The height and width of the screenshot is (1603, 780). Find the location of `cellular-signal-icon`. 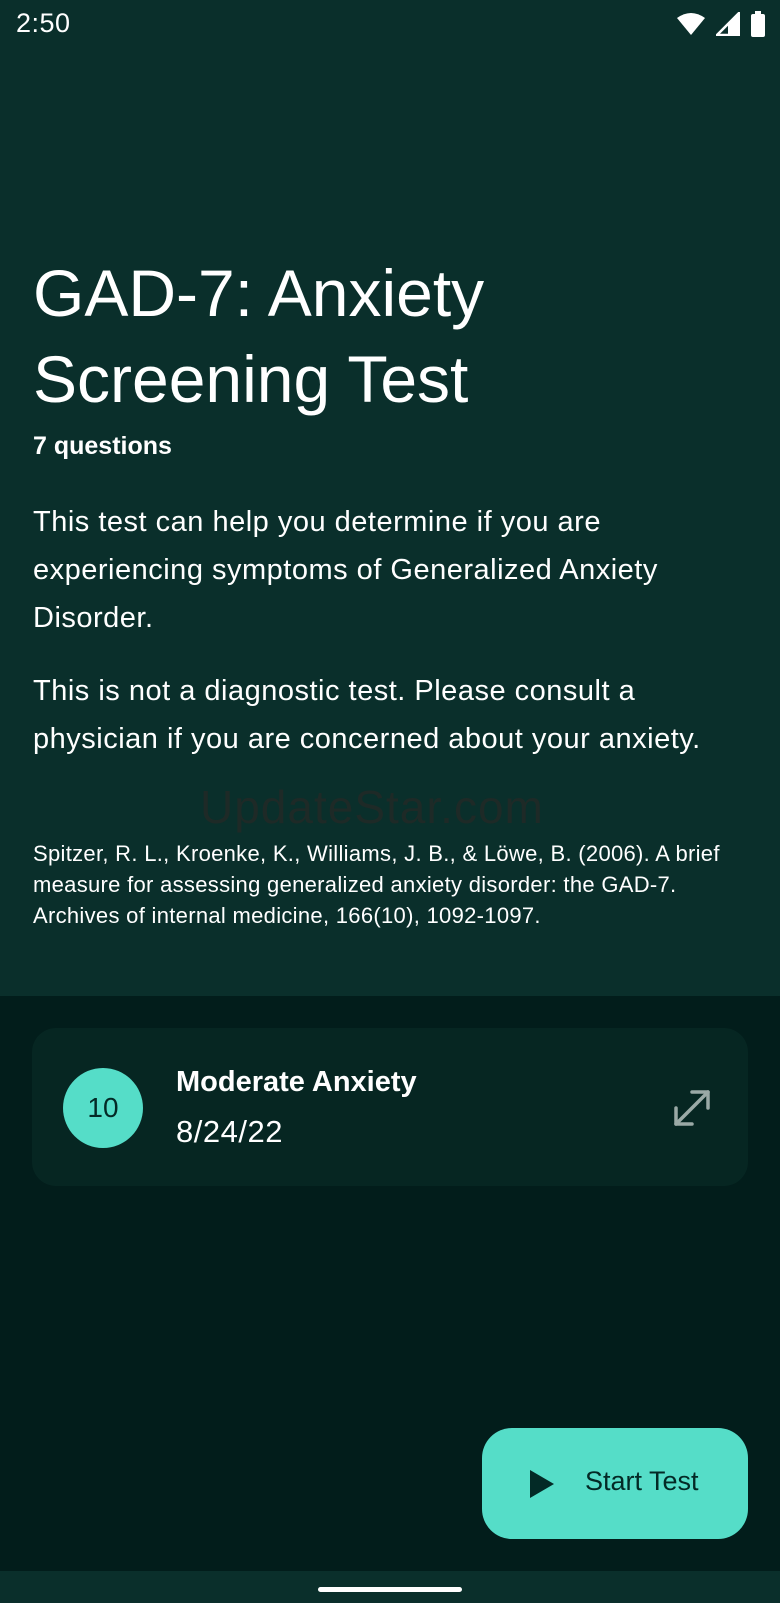

cellular-signal-icon is located at coordinates (728, 24).